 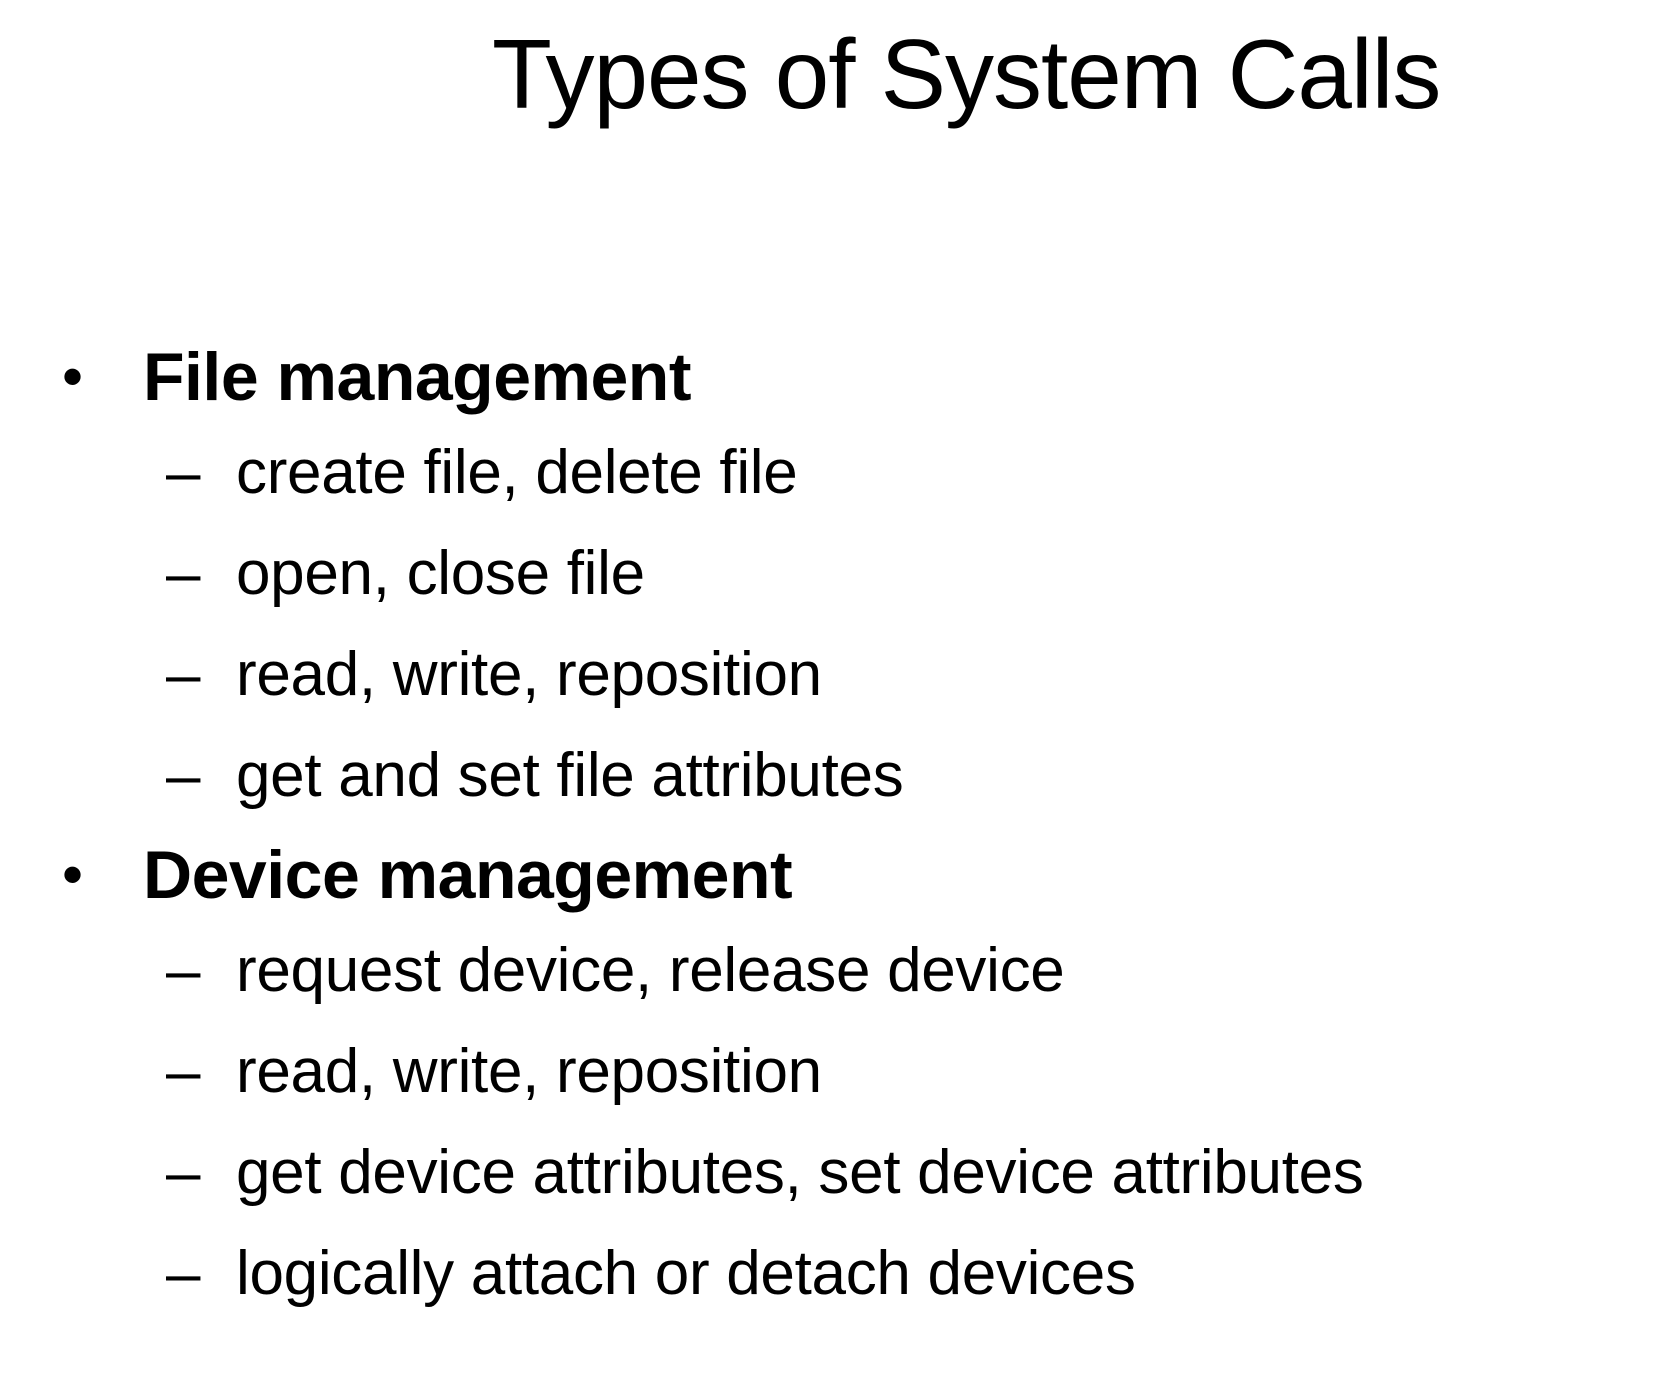 What do you see at coordinates (829, 377) in the screenshot?
I see `bullet-heading-row: • File management` at bounding box center [829, 377].